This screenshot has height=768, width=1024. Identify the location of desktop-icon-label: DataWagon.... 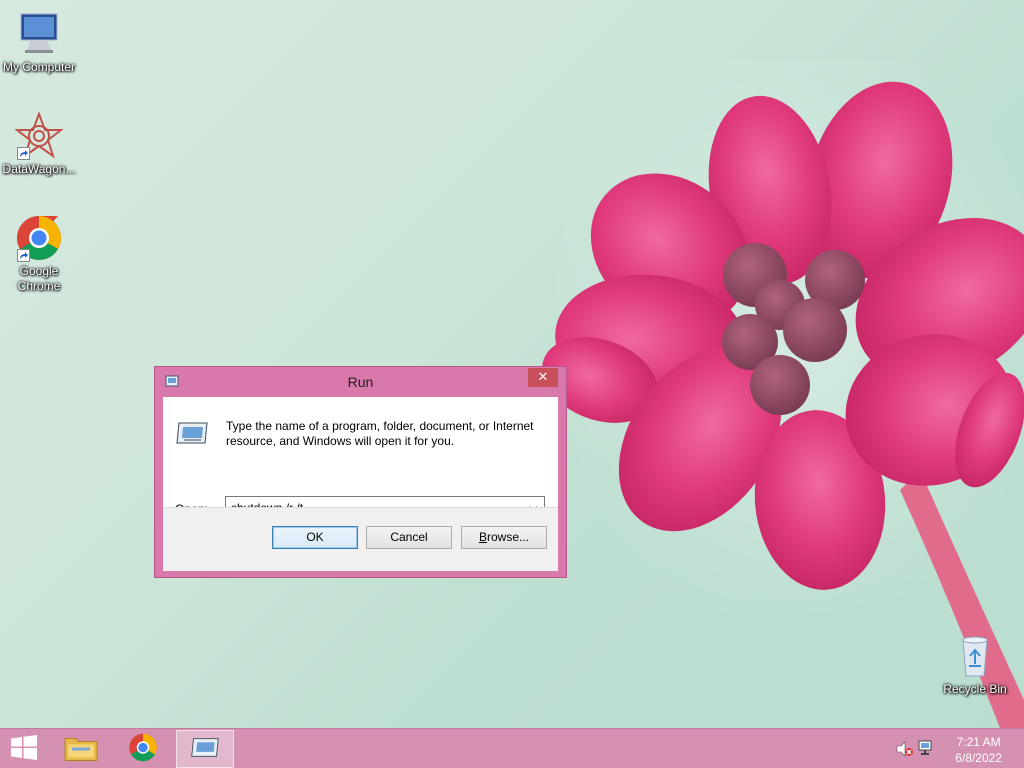
(39, 169).